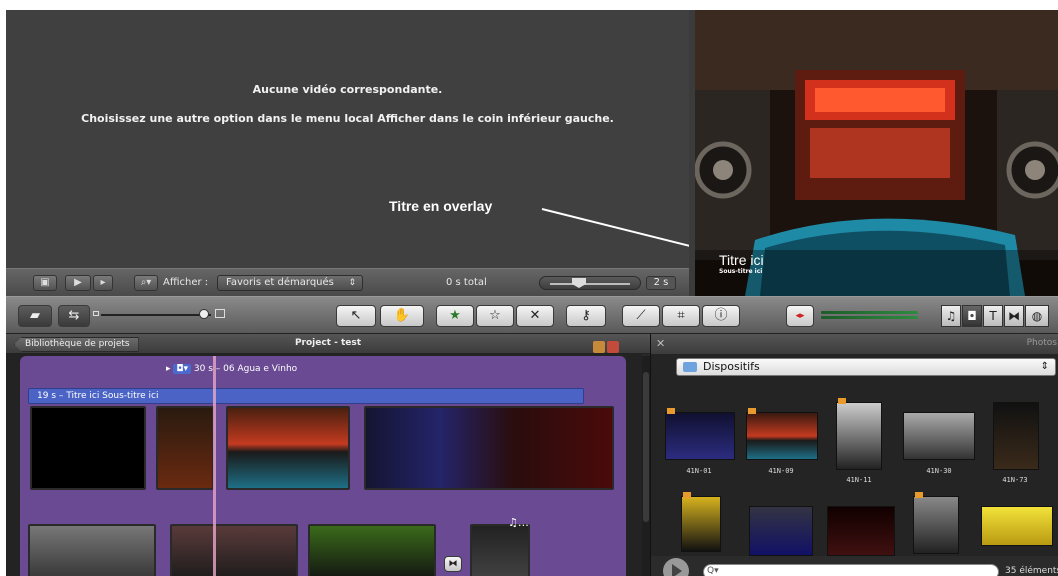 The image size is (1058, 576). I want to click on transitions-browser-tab: ⧓, so click(1014, 316).